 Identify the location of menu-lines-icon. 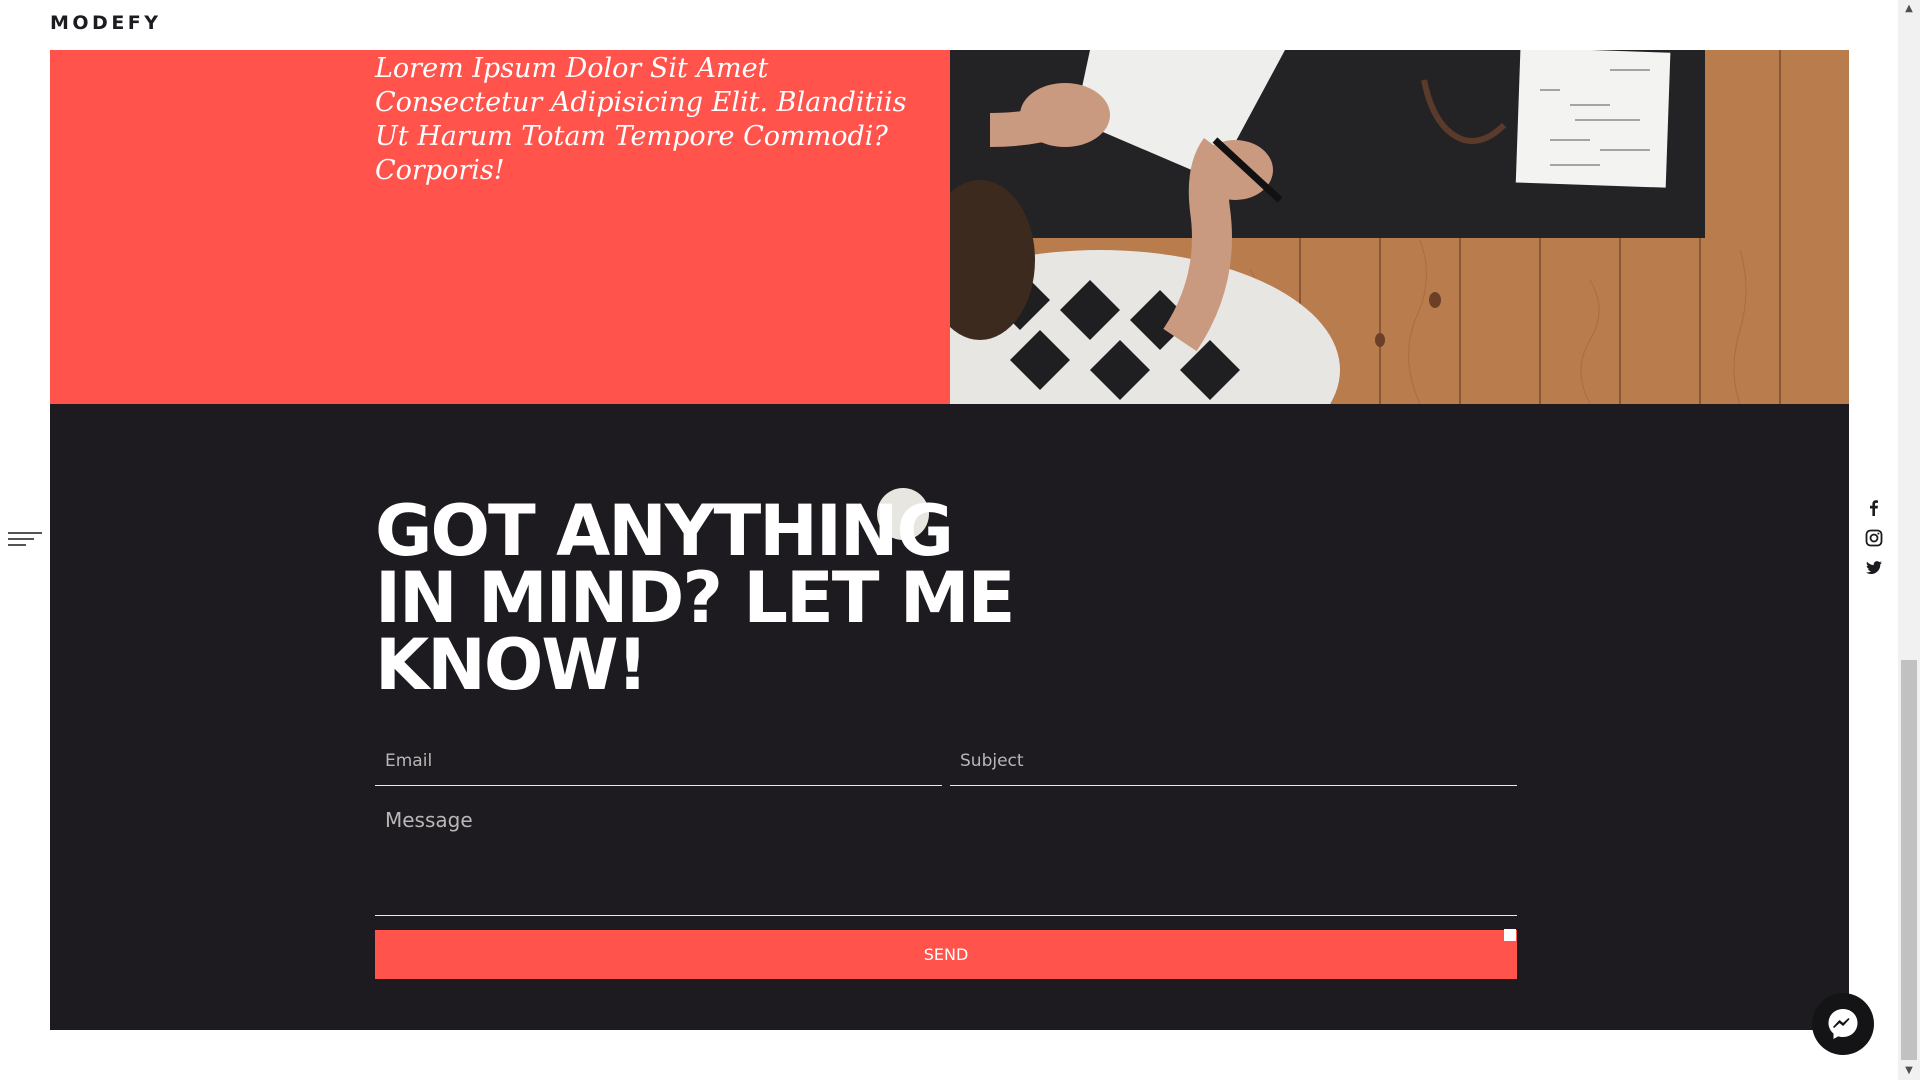
(25, 539).